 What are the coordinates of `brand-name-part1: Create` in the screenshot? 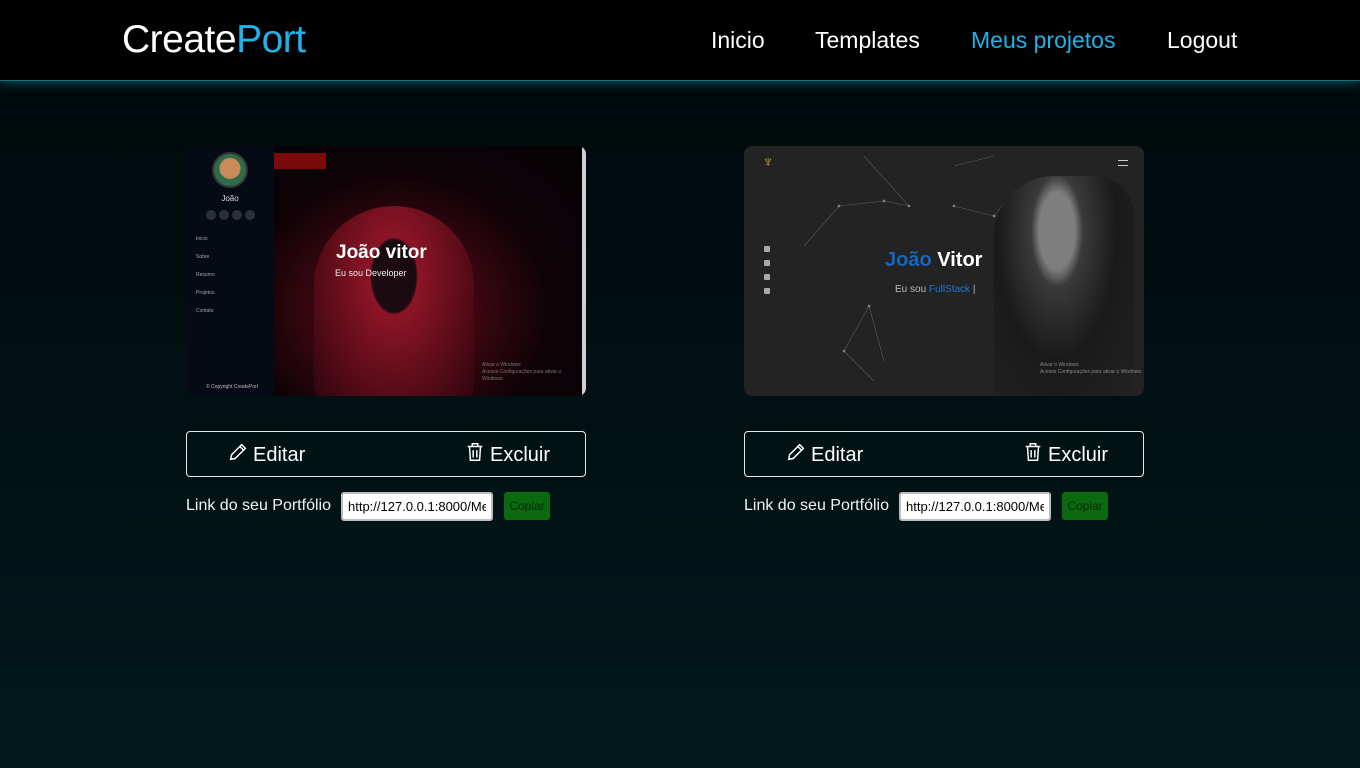 It's located at (179, 39).